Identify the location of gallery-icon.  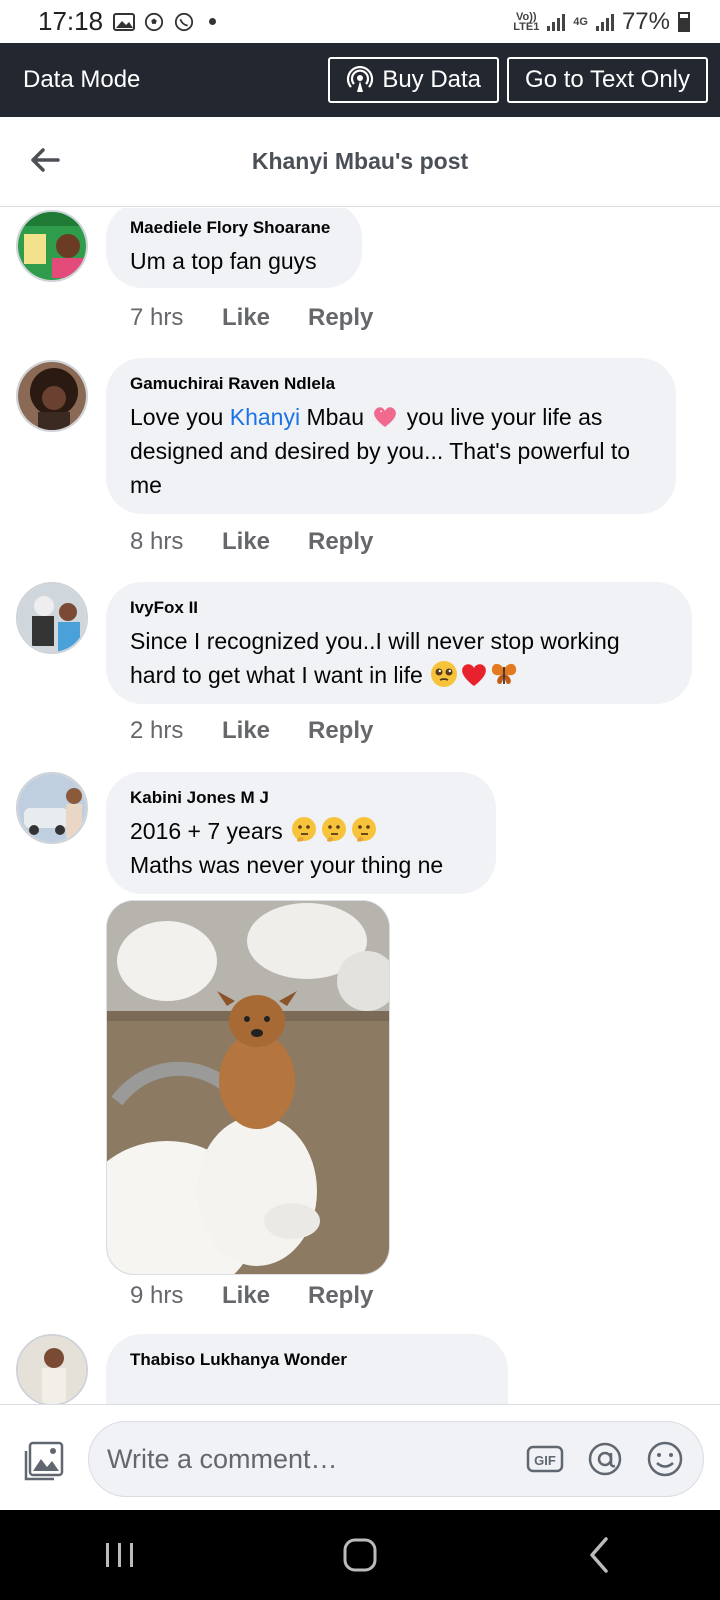
(124, 21).